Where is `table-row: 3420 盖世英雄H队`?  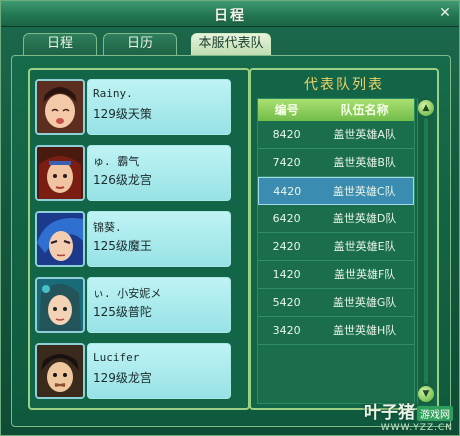 table-row: 3420 盖世英雄H队 is located at coordinates (336, 331).